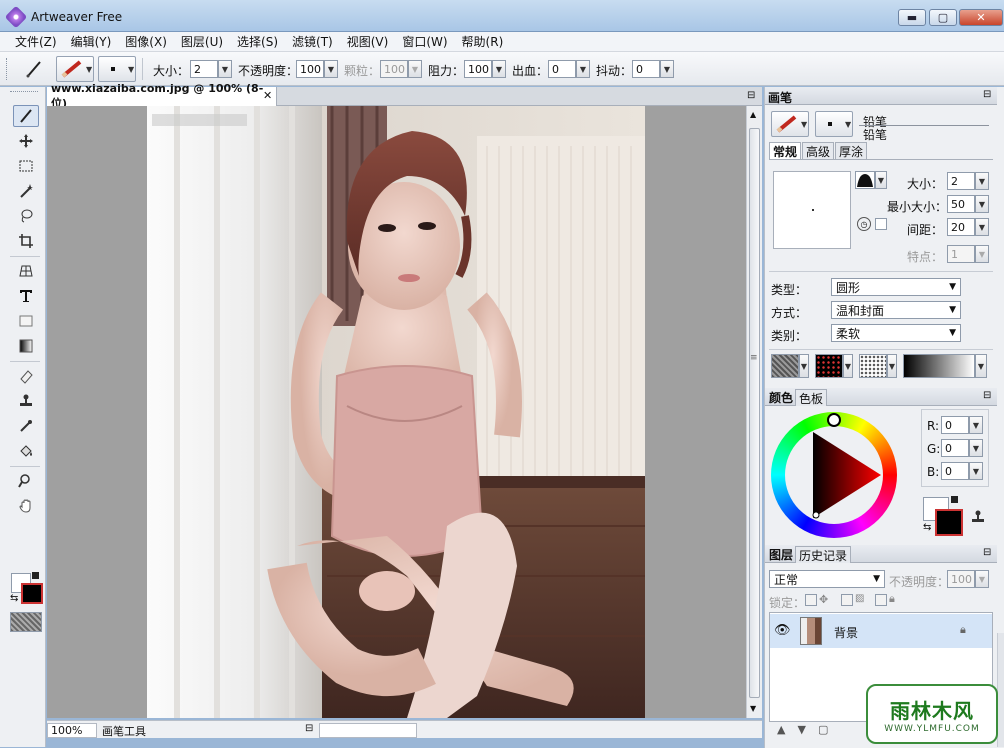 This screenshot has width=1004, height=748. I want to click on eye-icon: 👁︎, so click(782, 630).